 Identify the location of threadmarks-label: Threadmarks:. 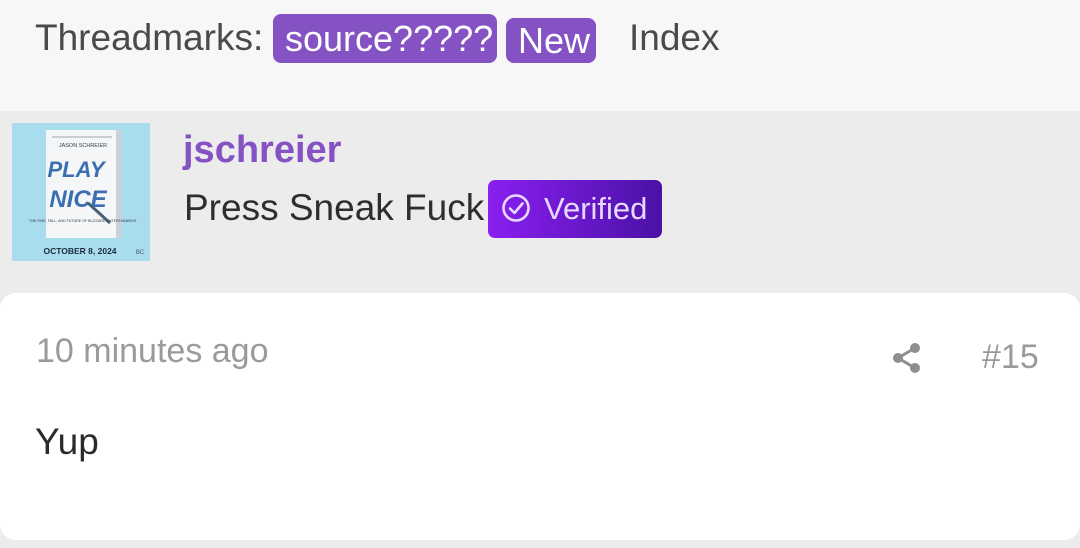
(149, 37).